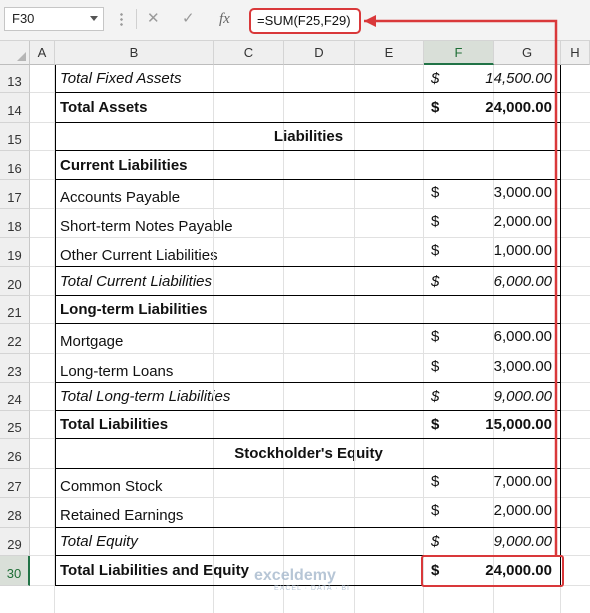 The height and width of the screenshot is (613, 590). I want to click on watermark-logo: exceldemy EXCEL · DATA · BI, so click(302, 579).